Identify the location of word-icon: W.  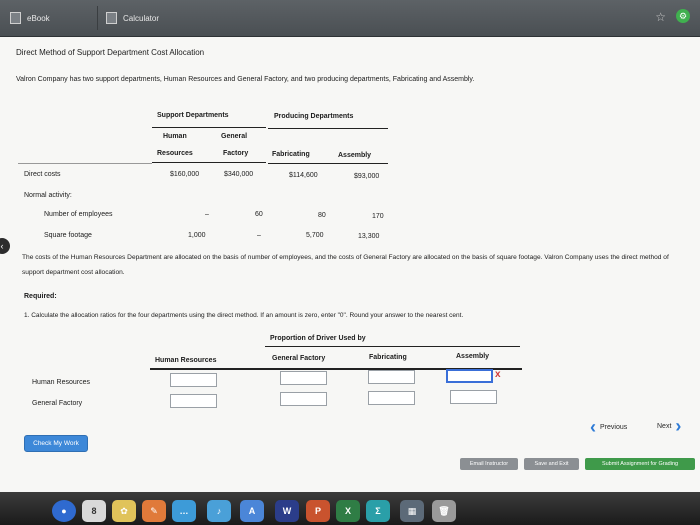
(287, 511).